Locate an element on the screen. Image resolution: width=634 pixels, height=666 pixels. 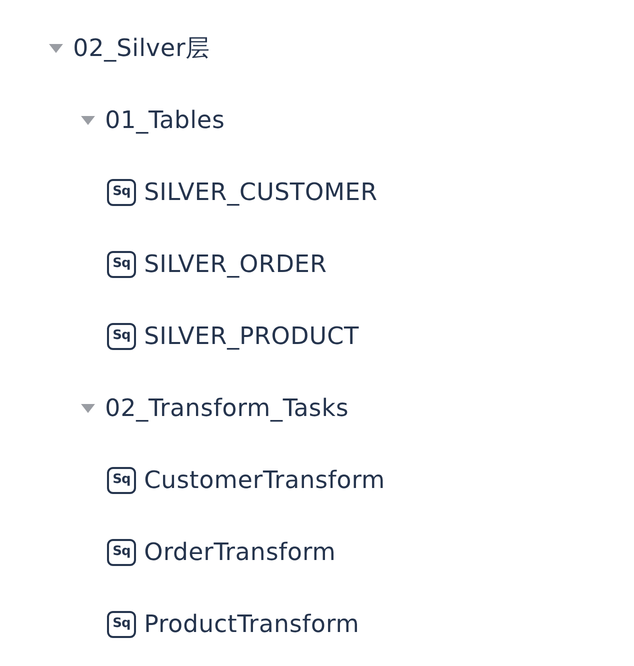
tree-item: SILVER_PRODUCT is located at coordinates (252, 336).